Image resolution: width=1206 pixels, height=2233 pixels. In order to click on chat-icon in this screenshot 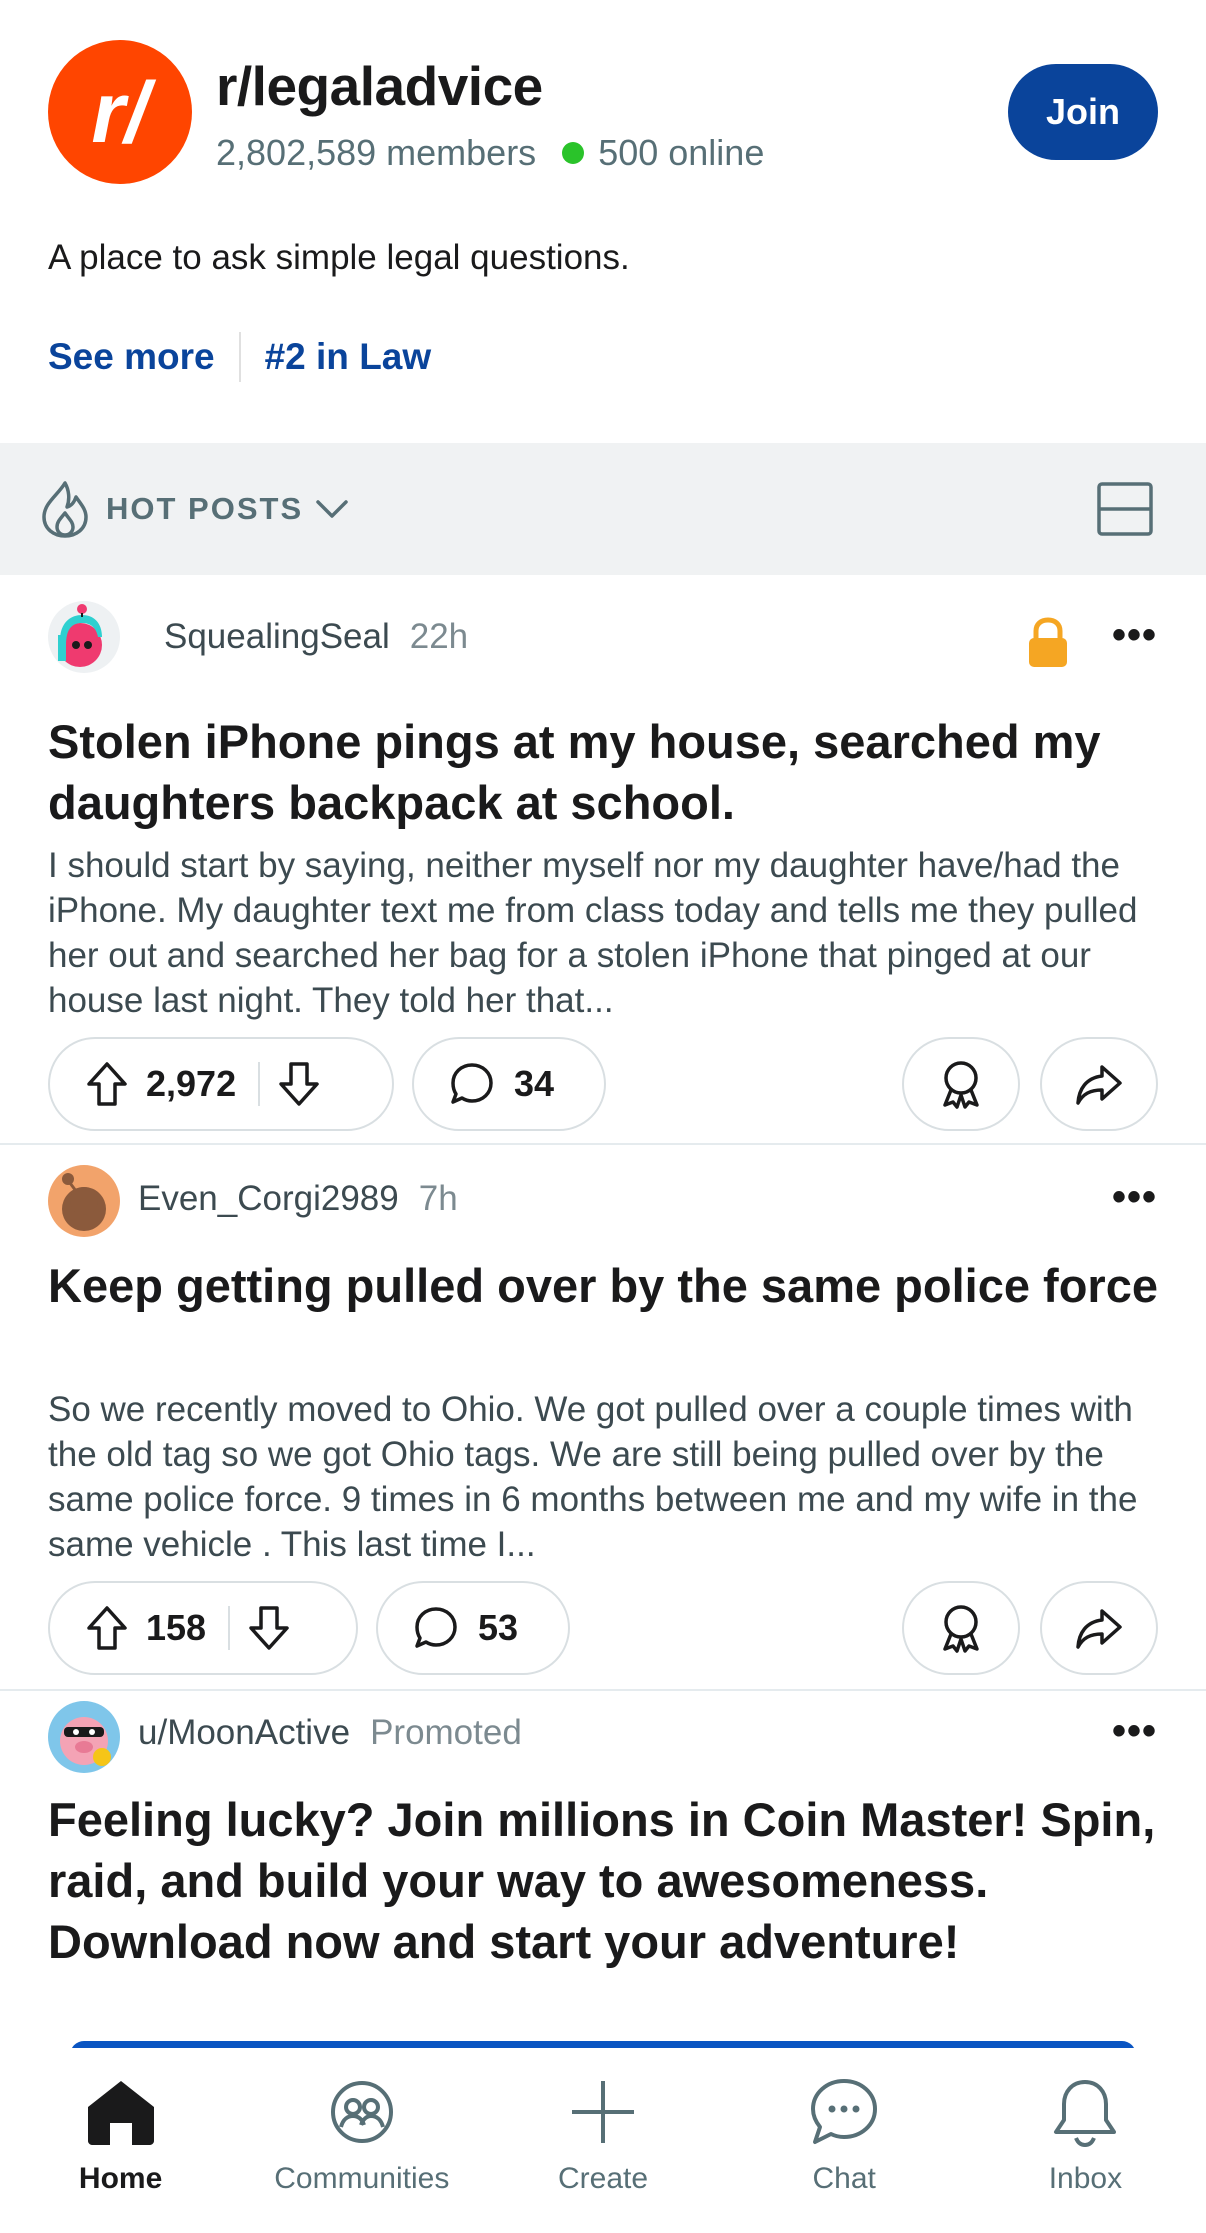, I will do `click(844, 2111)`.